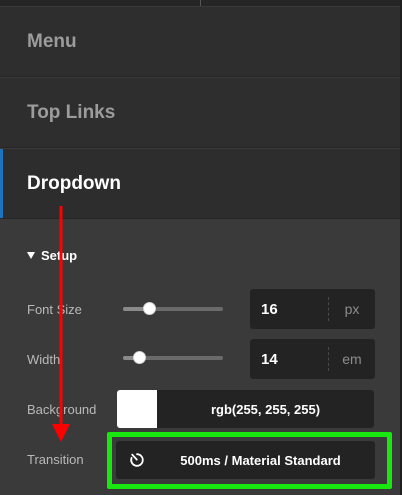  What do you see at coordinates (289, 359) in the screenshot?
I see `width-value: 14` at bounding box center [289, 359].